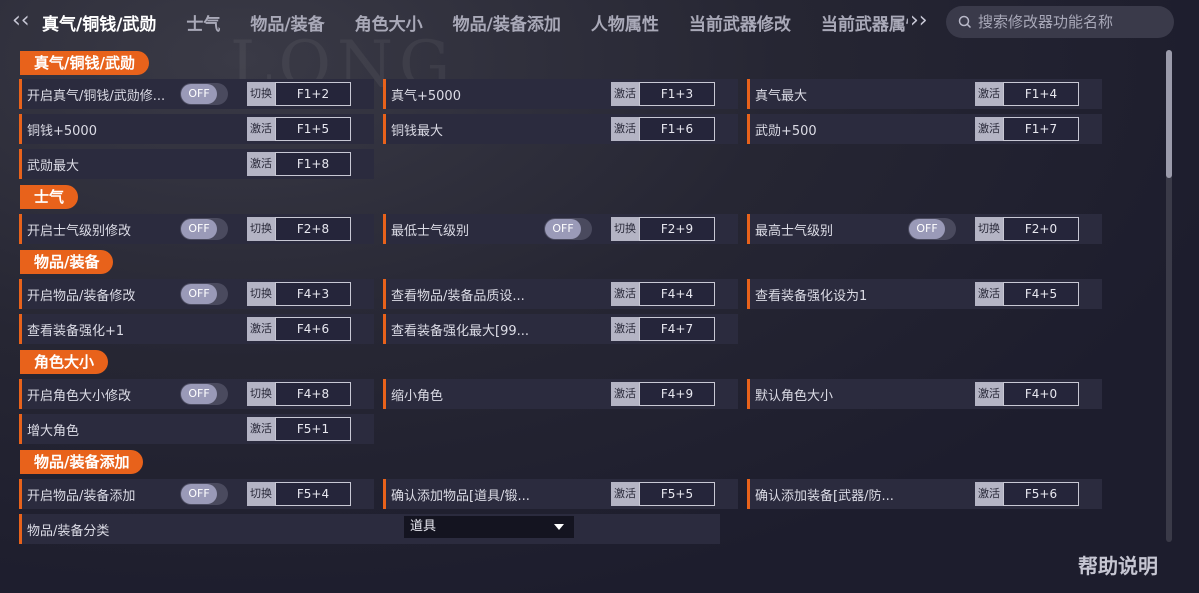 This screenshot has width=1199, height=593. What do you see at coordinates (677, 294) in the screenshot?
I see `hotkey-key: F4+4` at bounding box center [677, 294].